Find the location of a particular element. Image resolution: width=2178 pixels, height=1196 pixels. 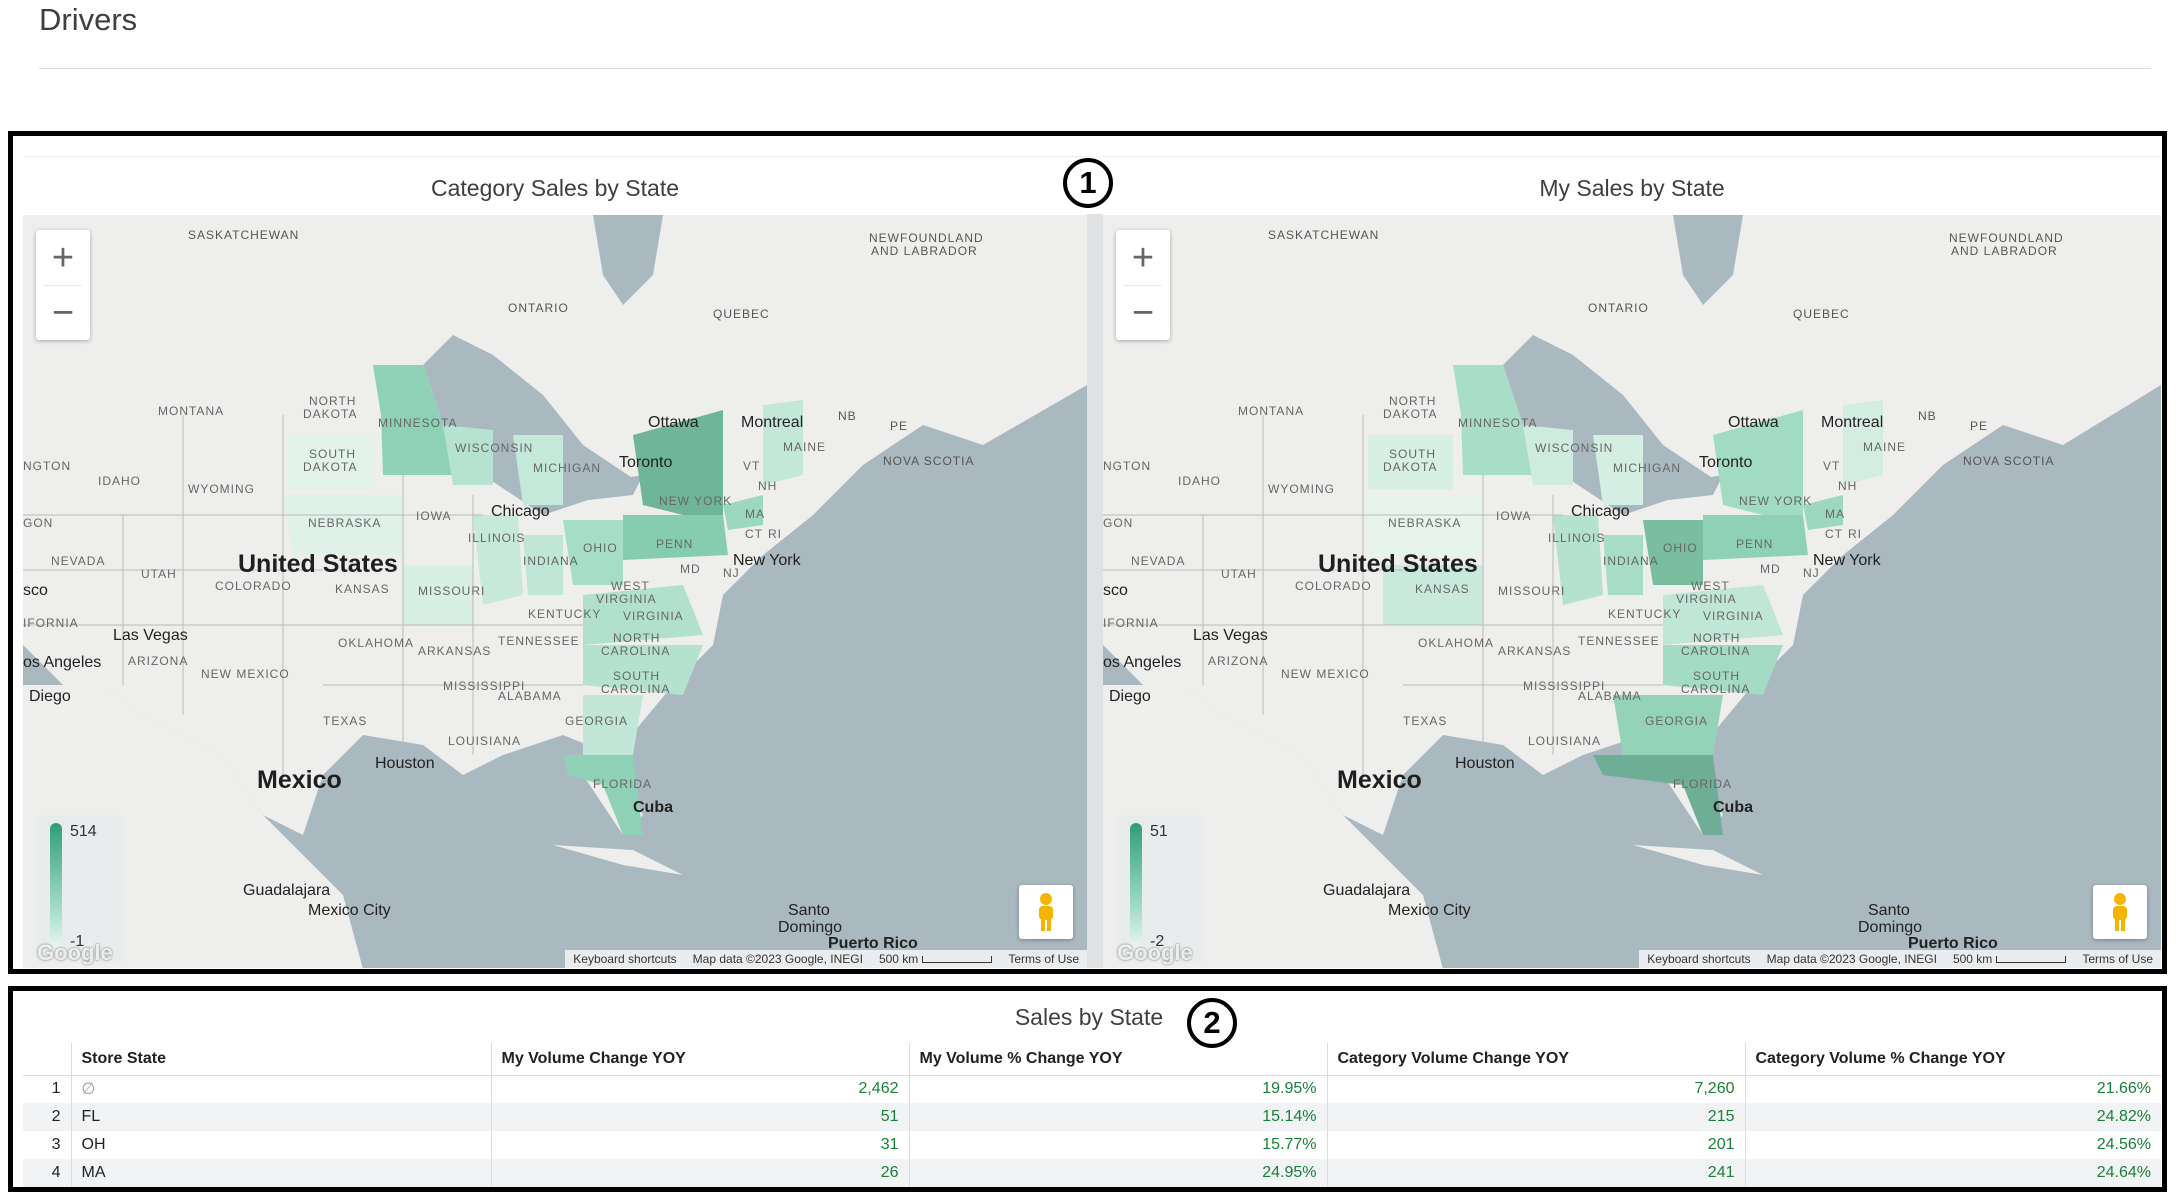

annotation-marker-1: 1 is located at coordinates (1088, 183).